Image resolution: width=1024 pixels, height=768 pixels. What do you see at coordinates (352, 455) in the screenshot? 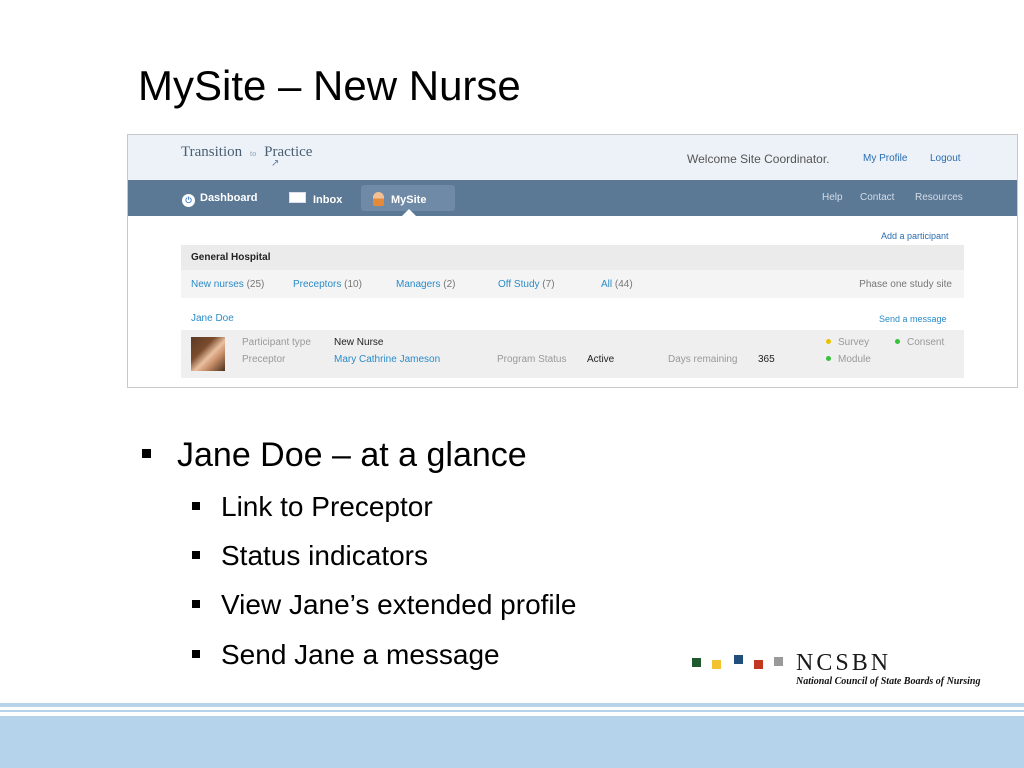
I see `bullet-text: Jane Doe – at a glance` at bounding box center [352, 455].